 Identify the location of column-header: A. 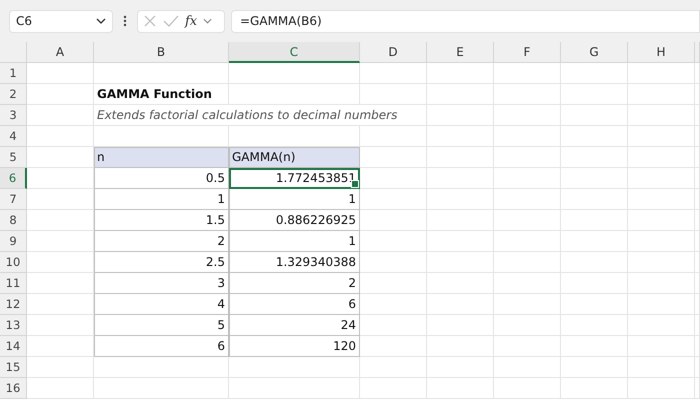
(60, 52).